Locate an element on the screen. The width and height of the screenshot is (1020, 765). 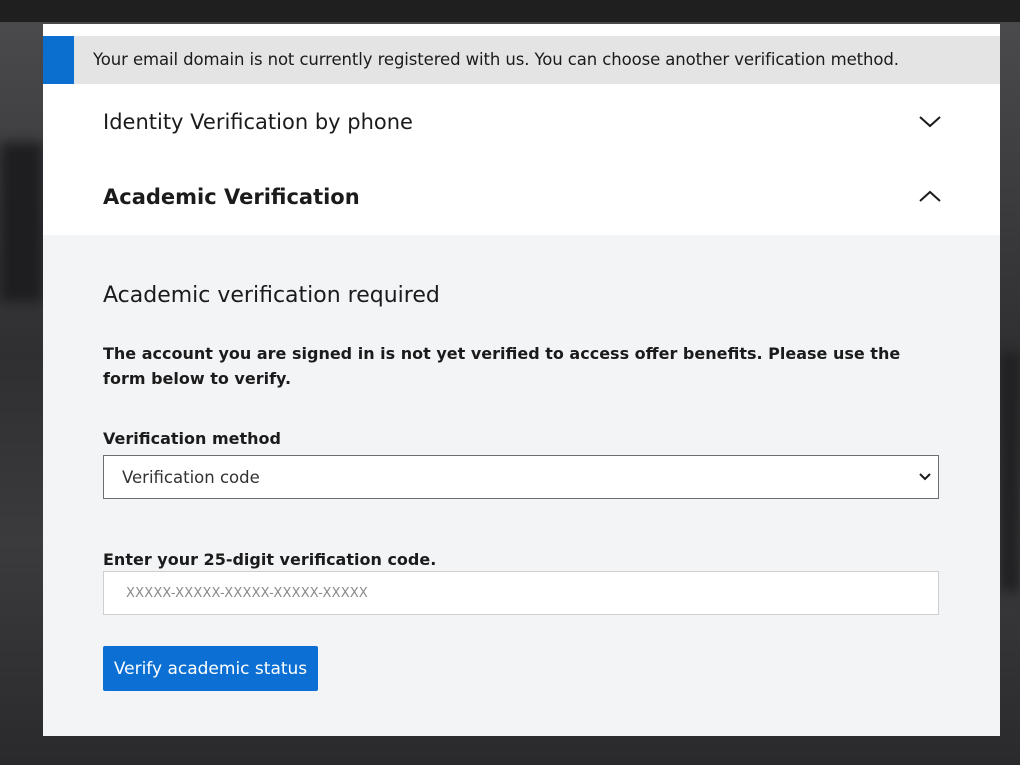
section-heading: Academic verification required is located at coordinates (271, 295).